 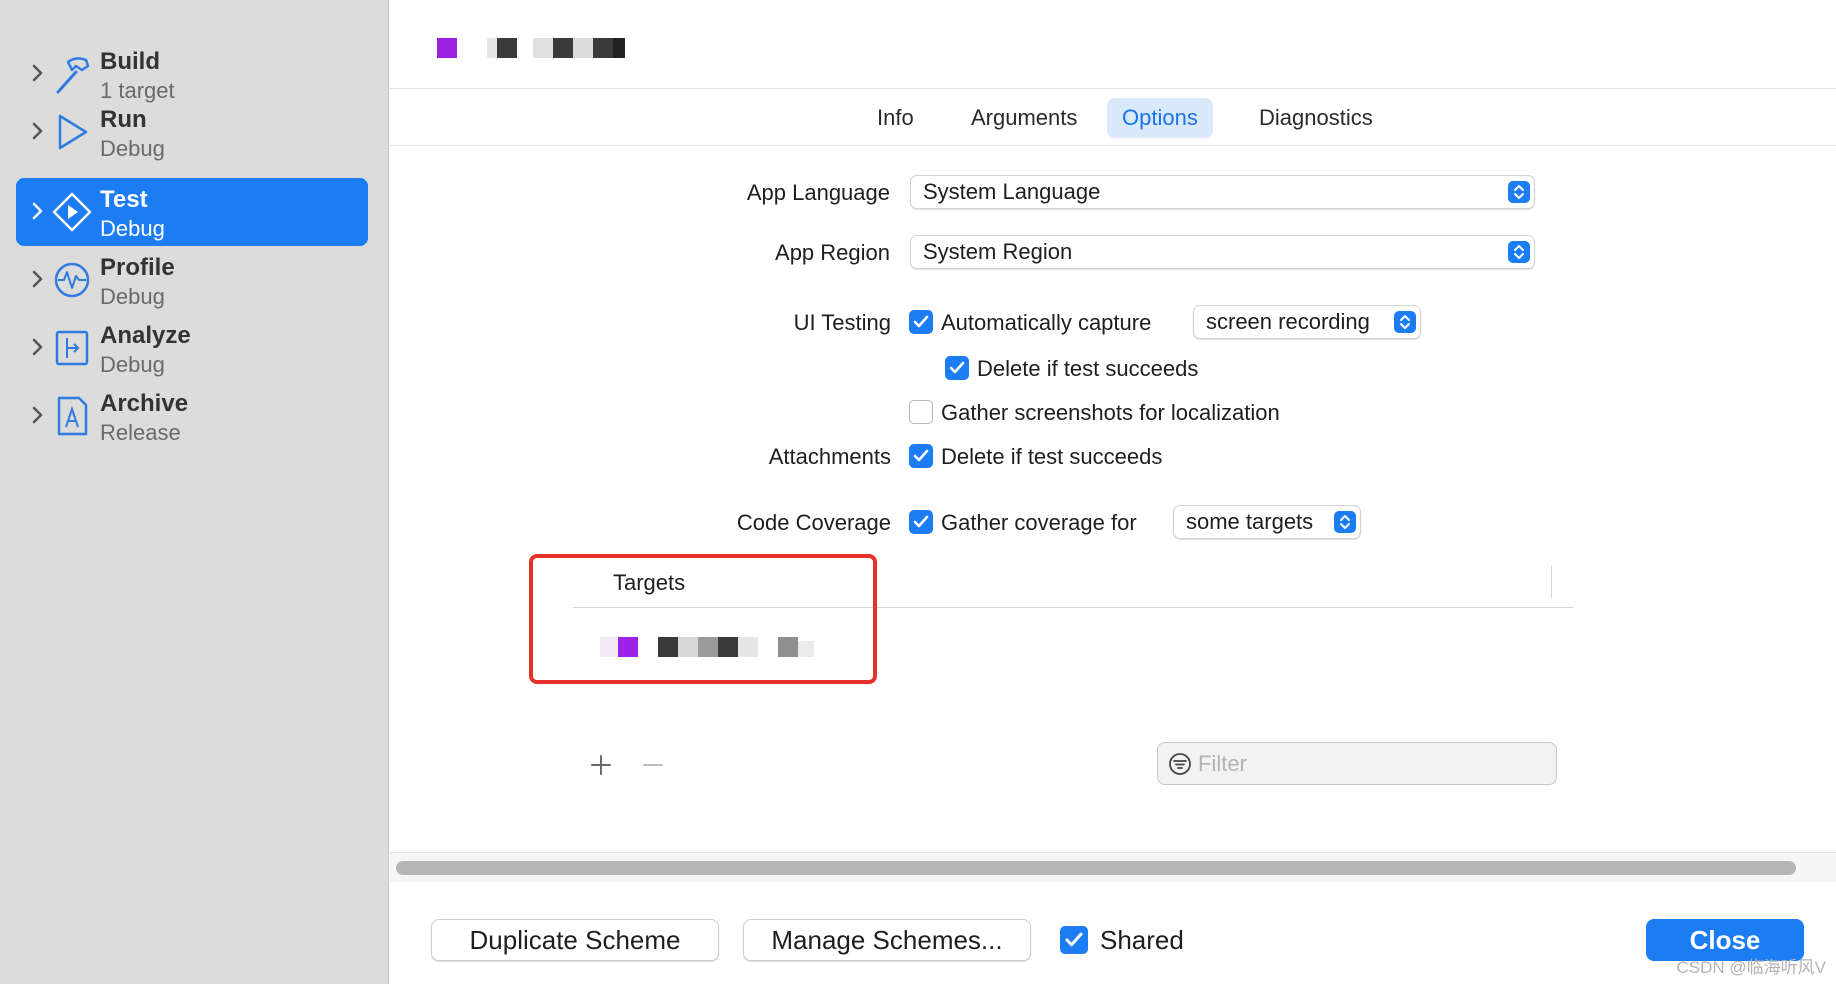 What do you see at coordinates (1024, 118) in the screenshot?
I see `tab-arguments: Arguments` at bounding box center [1024, 118].